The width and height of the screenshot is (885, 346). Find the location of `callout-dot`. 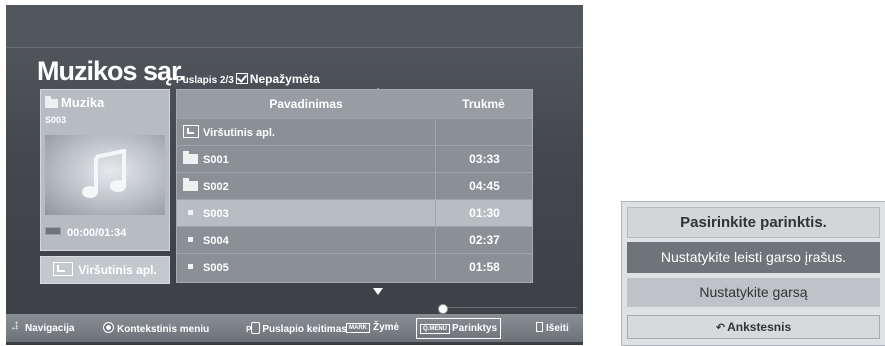

callout-dot is located at coordinates (443, 309).